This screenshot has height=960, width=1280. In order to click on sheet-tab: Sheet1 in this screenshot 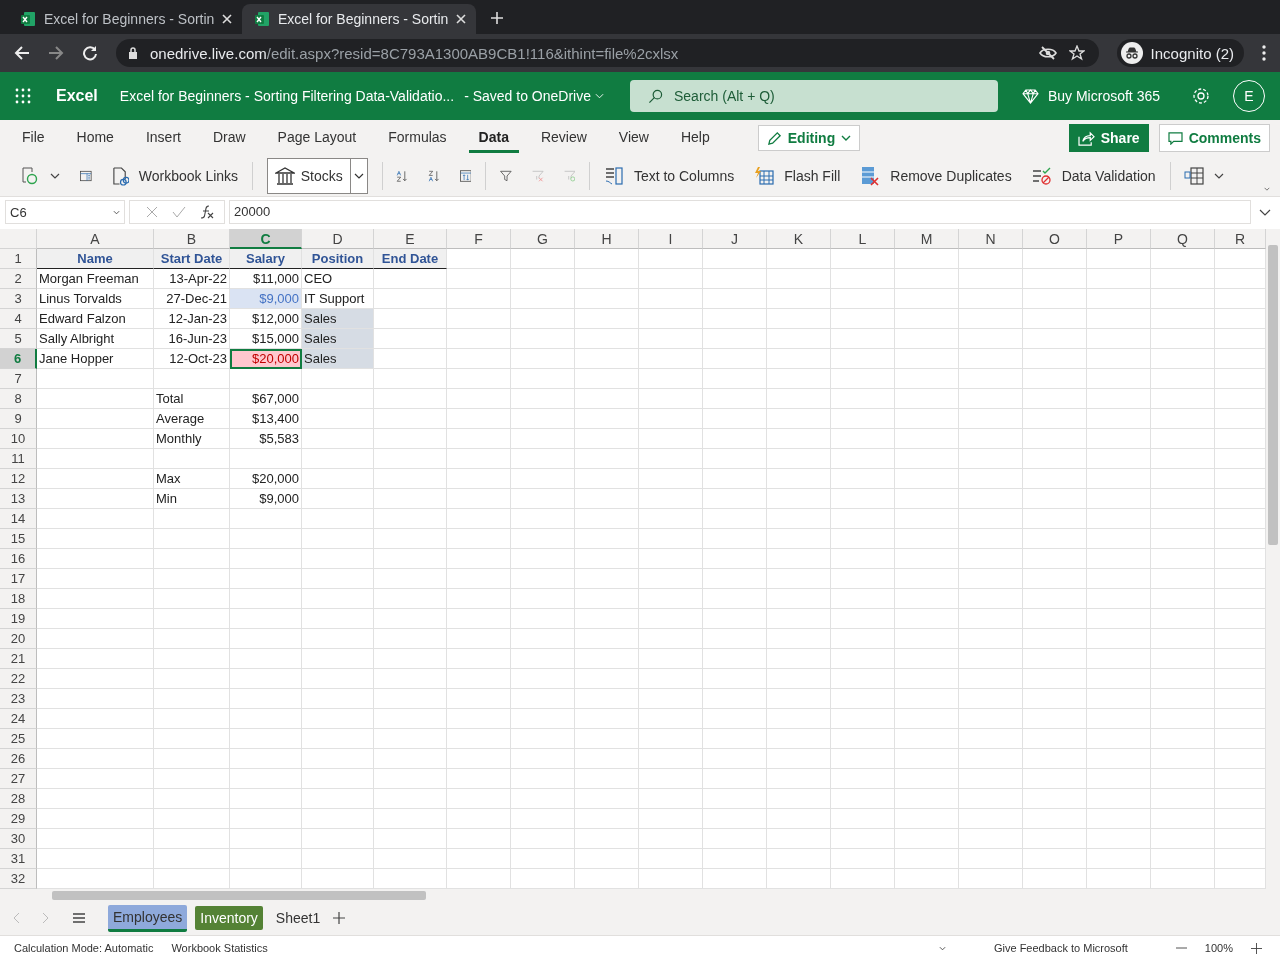, I will do `click(298, 918)`.